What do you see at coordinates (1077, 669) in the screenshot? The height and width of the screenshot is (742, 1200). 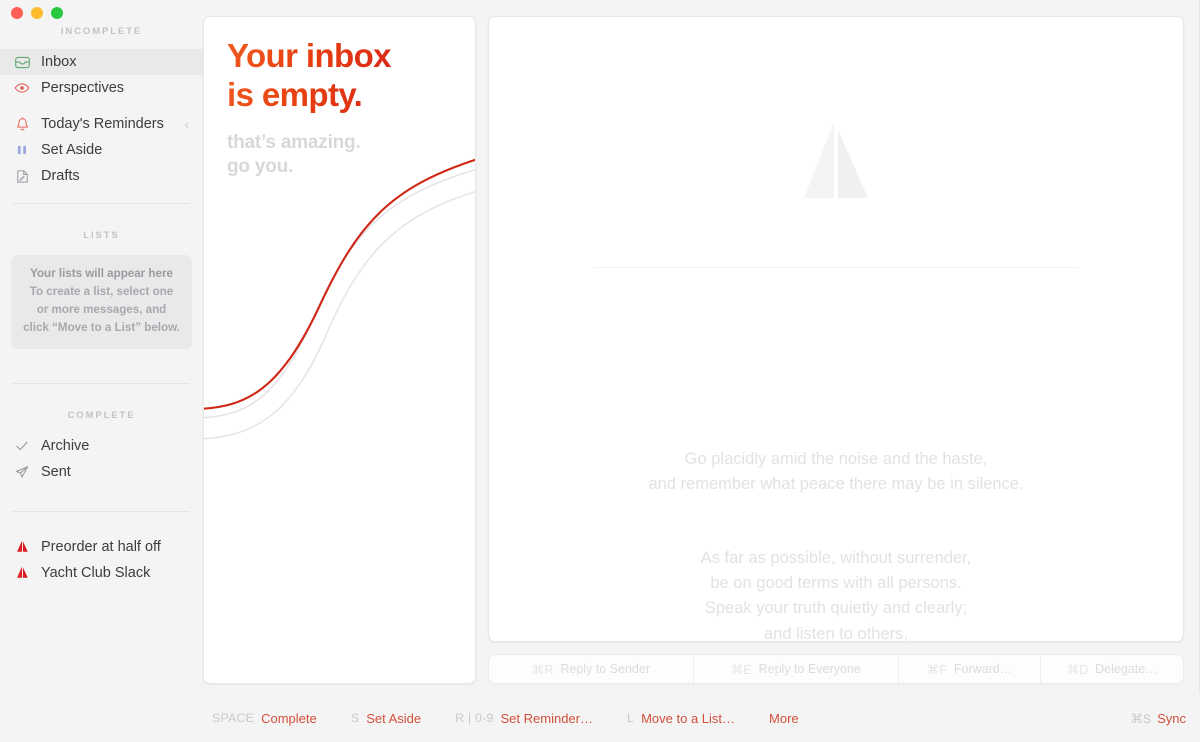 I see `shortcut-key: ⌘D` at bounding box center [1077, 669].